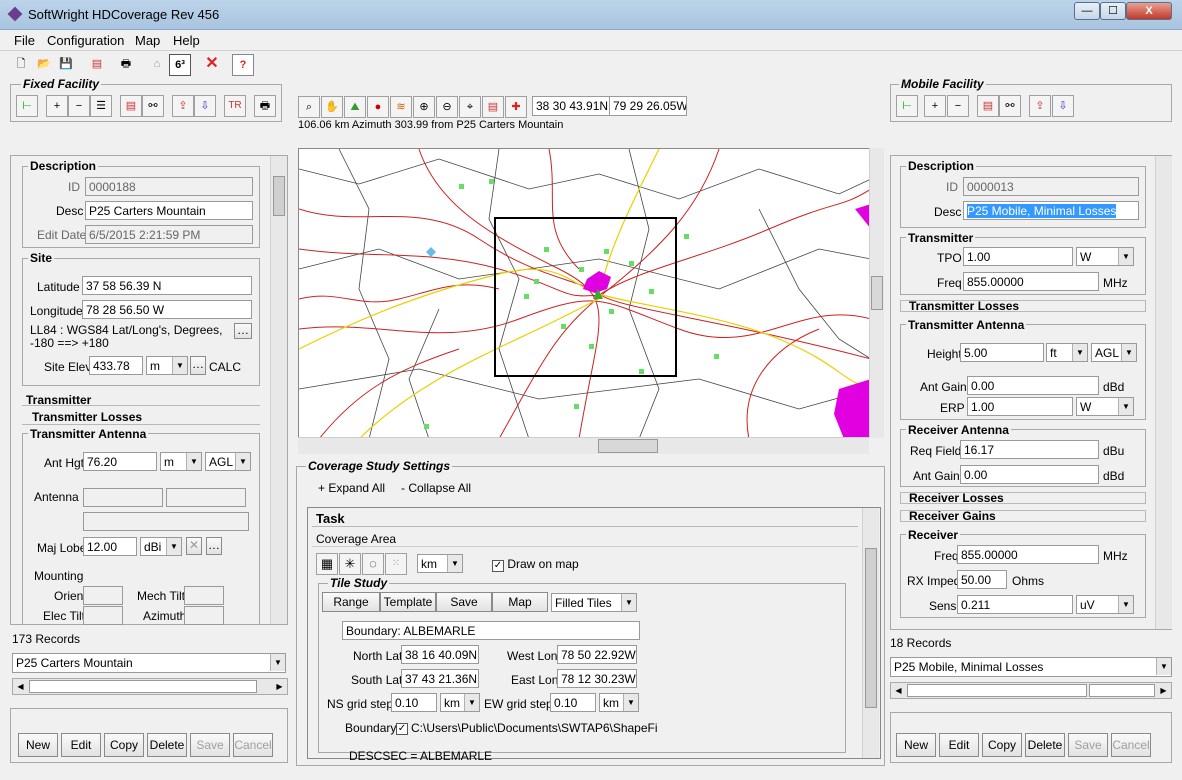 Image resolution: width=1182 pixels, height=780 pixels. I want to click on site-icon: ⌂, so click(157, 65).